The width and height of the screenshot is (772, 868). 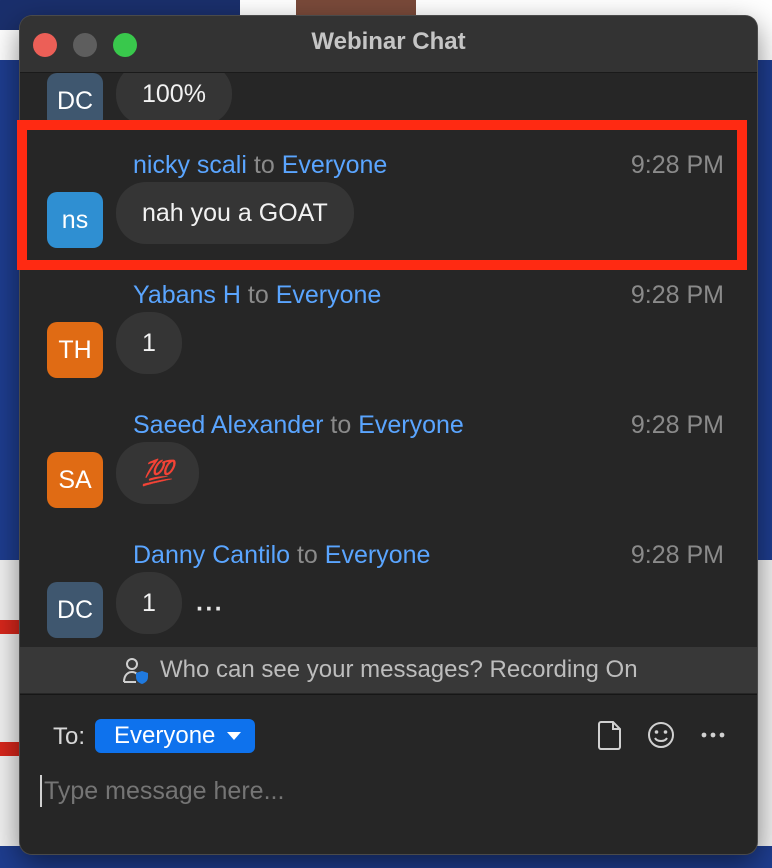 What do you see at coordinates (210, 609) in the screenshot?
I see `message-more-icon: ···` at bounding box center [210, 609].